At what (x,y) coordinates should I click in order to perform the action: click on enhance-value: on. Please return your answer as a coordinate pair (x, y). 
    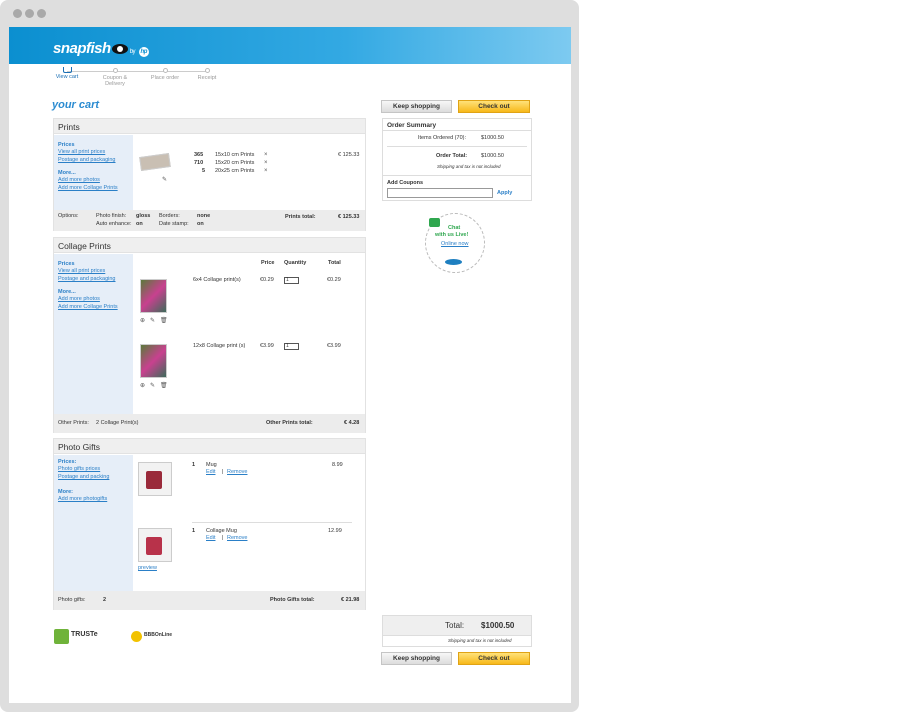
    Looking at the image, I should click on (139, 224).